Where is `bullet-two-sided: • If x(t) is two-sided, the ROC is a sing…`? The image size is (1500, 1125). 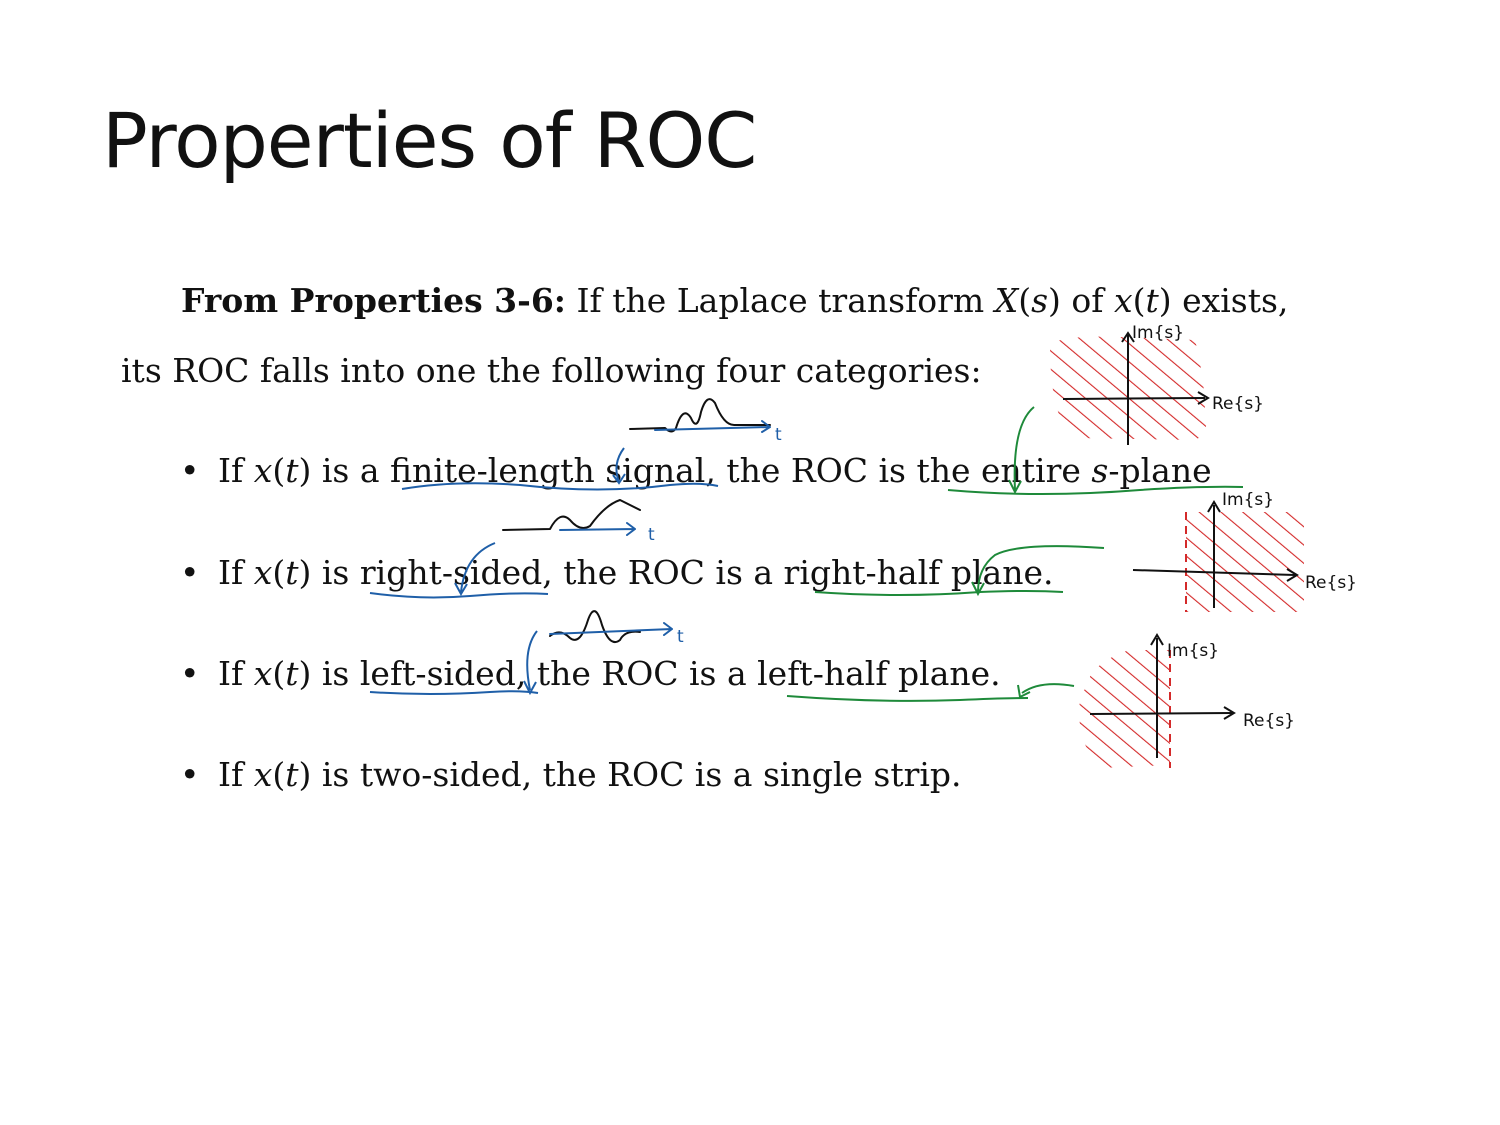
bullet-two-sided: • If x(t) is two-sided, the ROC is a sing… is located at coordinates (571, 774).